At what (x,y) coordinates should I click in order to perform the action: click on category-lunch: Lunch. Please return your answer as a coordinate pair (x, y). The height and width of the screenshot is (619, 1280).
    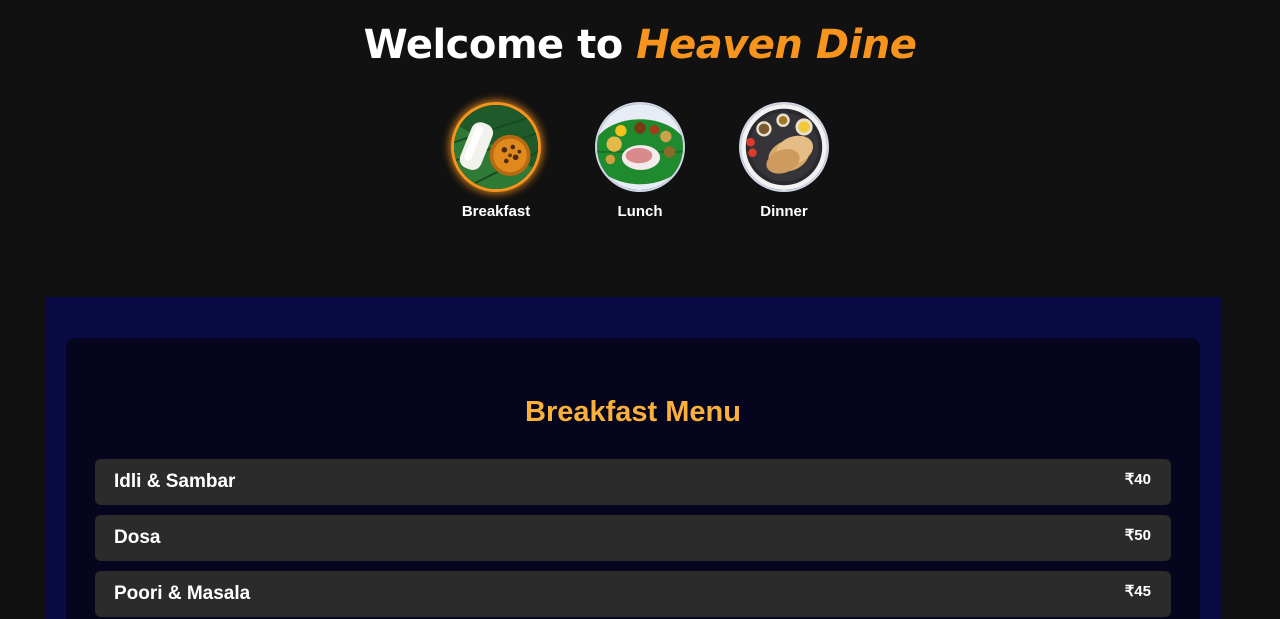
    Looking at the image, I should click on (640, 161).